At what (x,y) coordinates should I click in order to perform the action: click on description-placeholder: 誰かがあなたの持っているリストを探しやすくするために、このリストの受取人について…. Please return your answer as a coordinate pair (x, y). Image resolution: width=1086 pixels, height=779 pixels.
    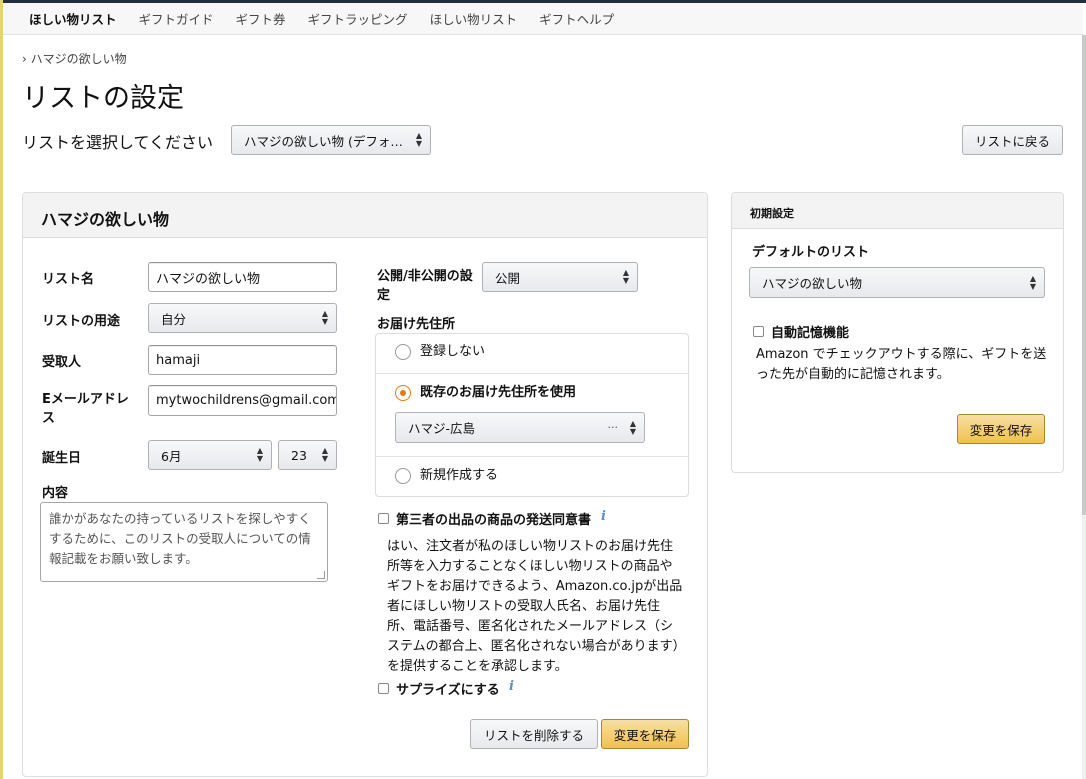
    Looking at the image, I should click on (180, 538).